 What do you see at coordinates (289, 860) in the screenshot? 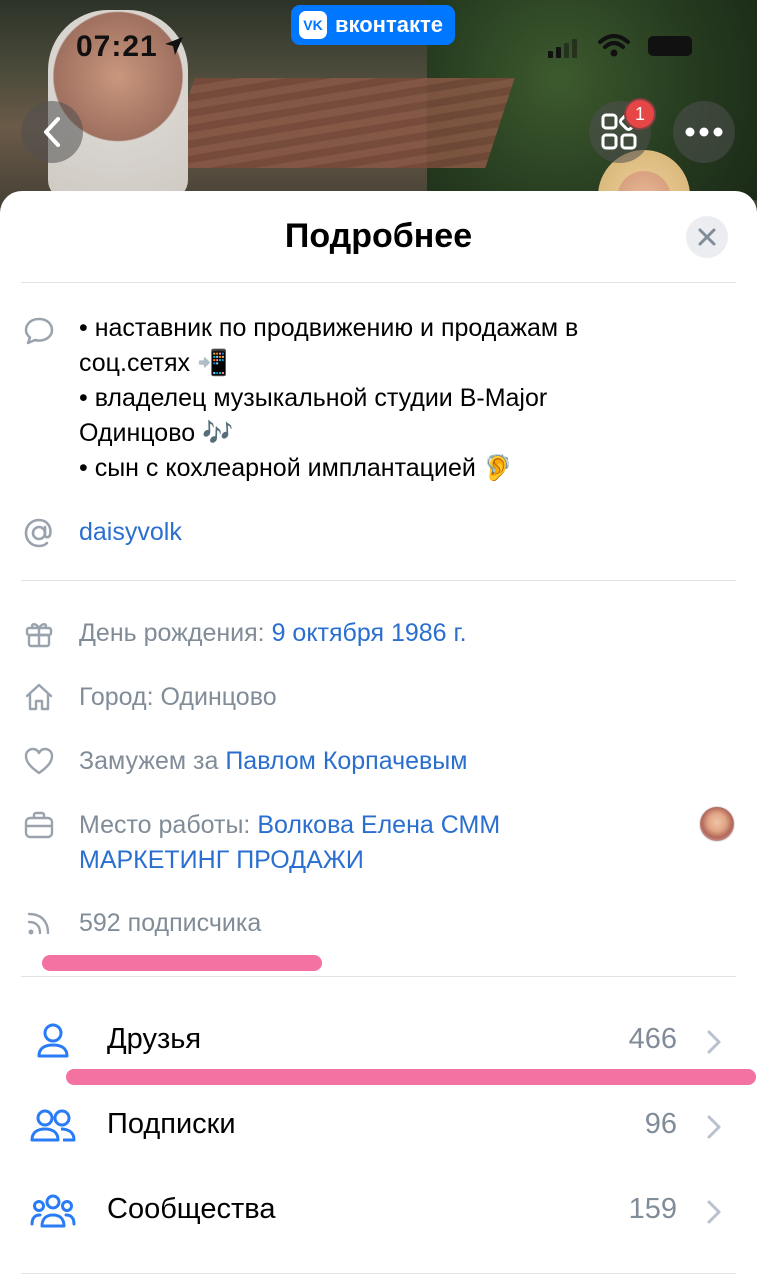
I see `work-link-line2: МАРКЕТИНГ ПРОДАЖИ` at bounding box center [289, 860].